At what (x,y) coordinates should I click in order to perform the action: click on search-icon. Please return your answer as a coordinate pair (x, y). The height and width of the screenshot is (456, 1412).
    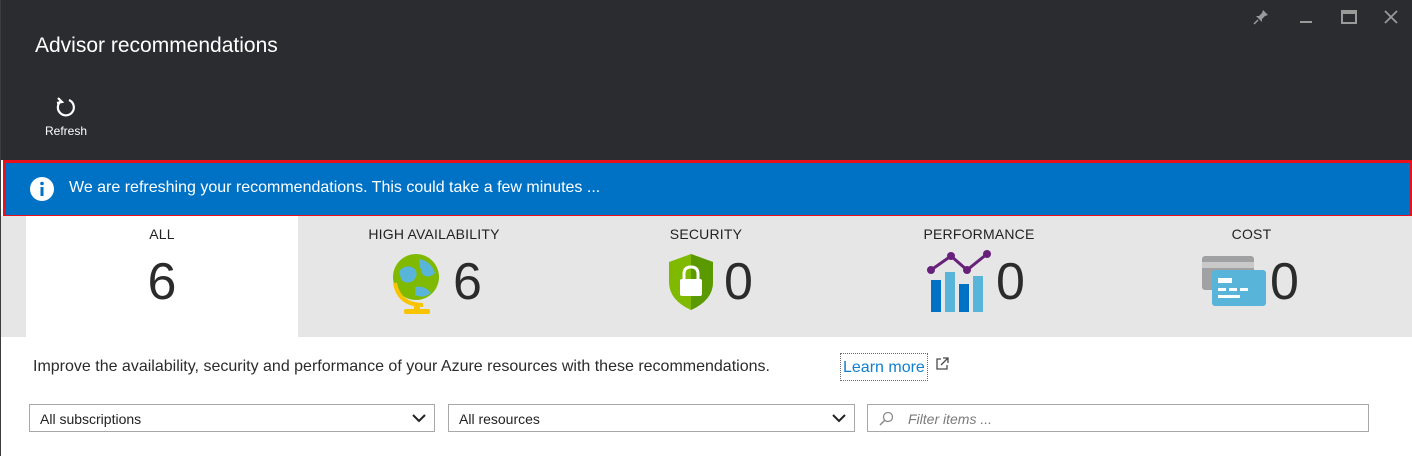
    Looking at the image, I should click on (886, 418).